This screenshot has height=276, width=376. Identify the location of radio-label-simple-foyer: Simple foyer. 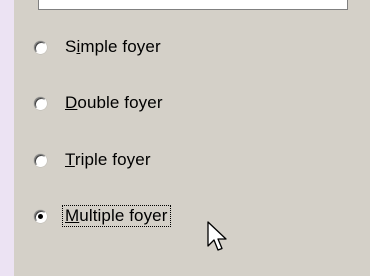
(113, 47).